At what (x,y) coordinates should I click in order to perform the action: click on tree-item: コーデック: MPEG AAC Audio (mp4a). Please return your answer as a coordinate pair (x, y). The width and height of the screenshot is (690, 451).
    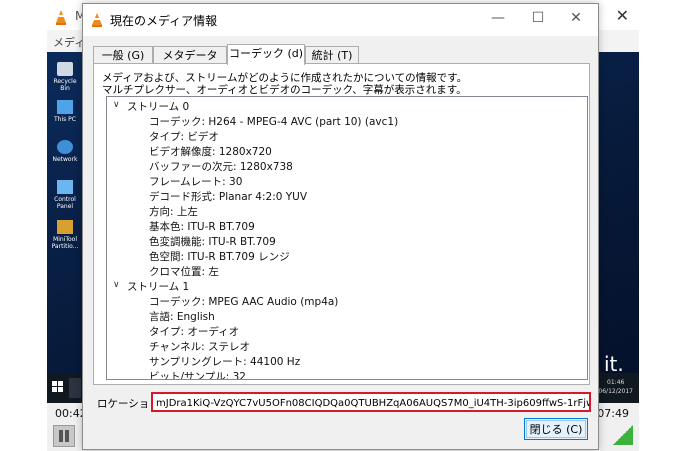
    Looking at the image, I should click on (244, 302).